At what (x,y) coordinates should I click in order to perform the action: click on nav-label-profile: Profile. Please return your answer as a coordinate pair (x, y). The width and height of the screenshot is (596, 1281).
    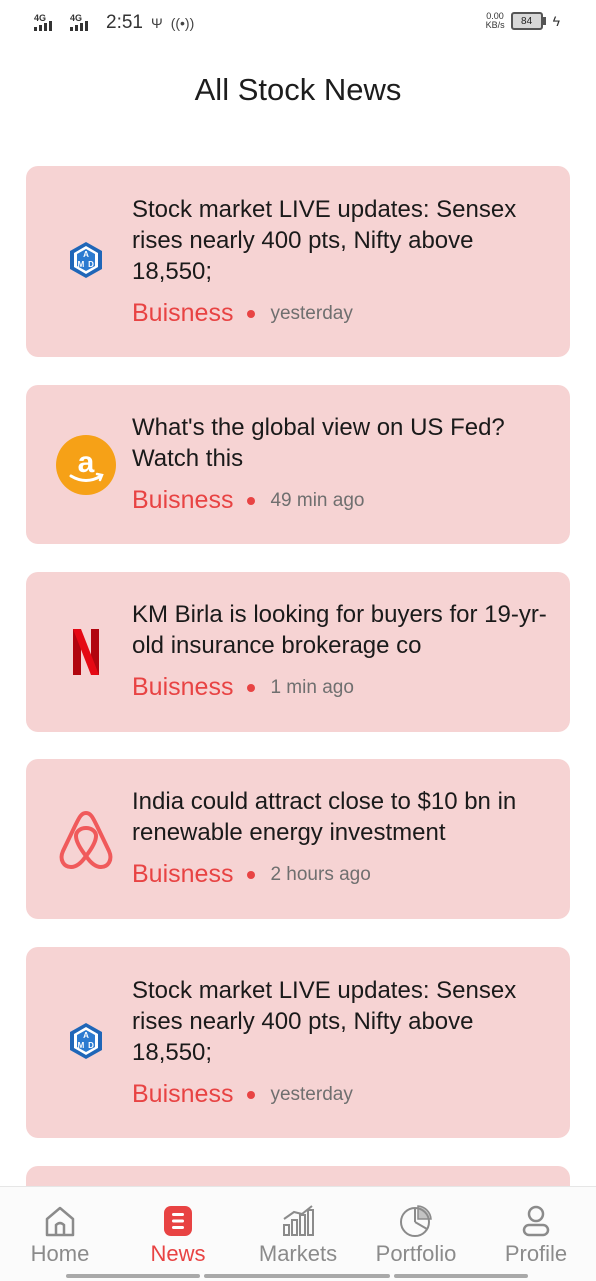
    Looking at the image, I should click on (536, 1253).